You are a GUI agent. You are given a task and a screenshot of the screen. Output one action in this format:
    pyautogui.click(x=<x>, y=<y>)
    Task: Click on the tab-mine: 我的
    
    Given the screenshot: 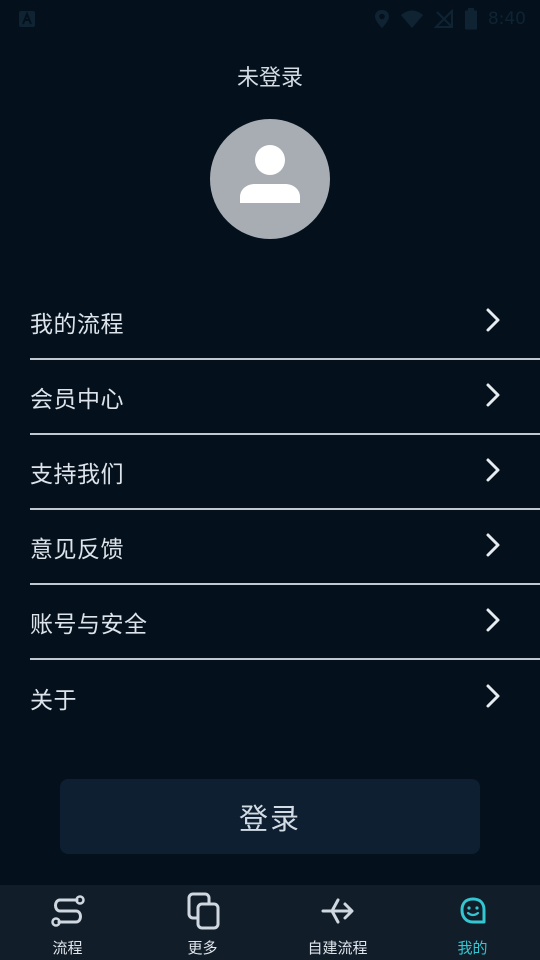 What is the action you would take?
    pyautogui.click(x=472, y=922)
    